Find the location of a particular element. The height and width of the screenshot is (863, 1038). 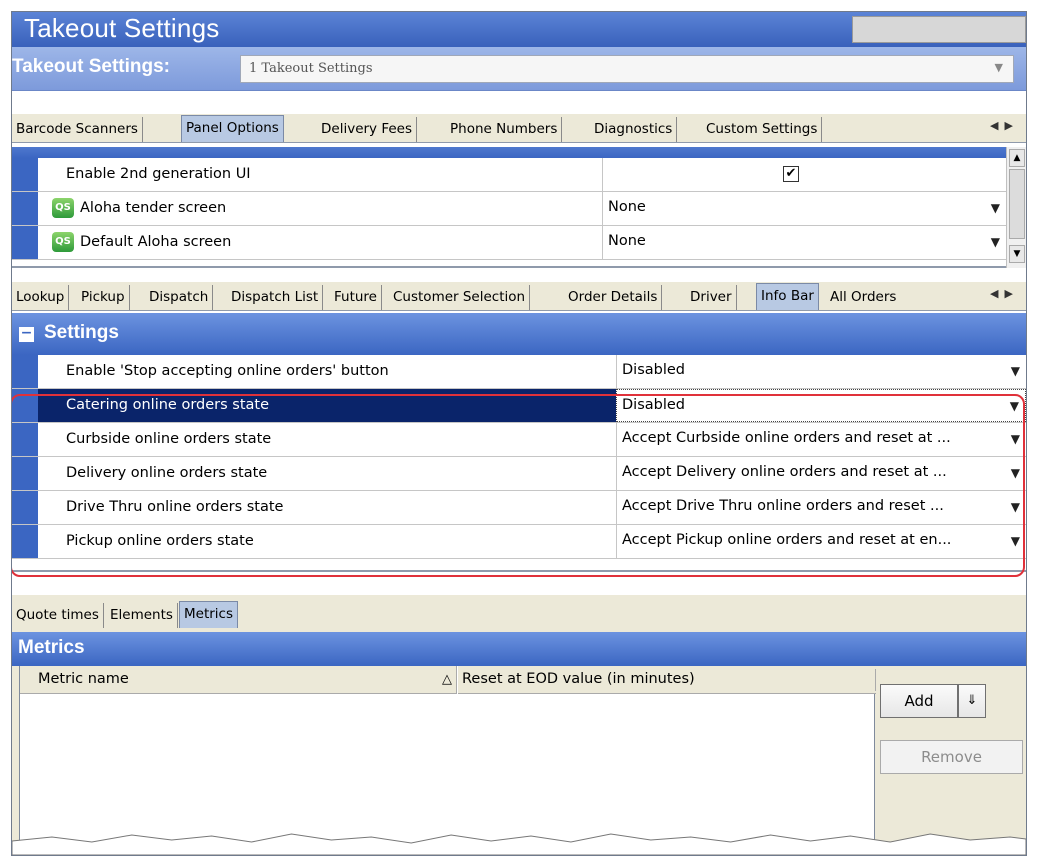

tab-barcode-scanners: Barcode Scanners is located at coordinates (77, 129).